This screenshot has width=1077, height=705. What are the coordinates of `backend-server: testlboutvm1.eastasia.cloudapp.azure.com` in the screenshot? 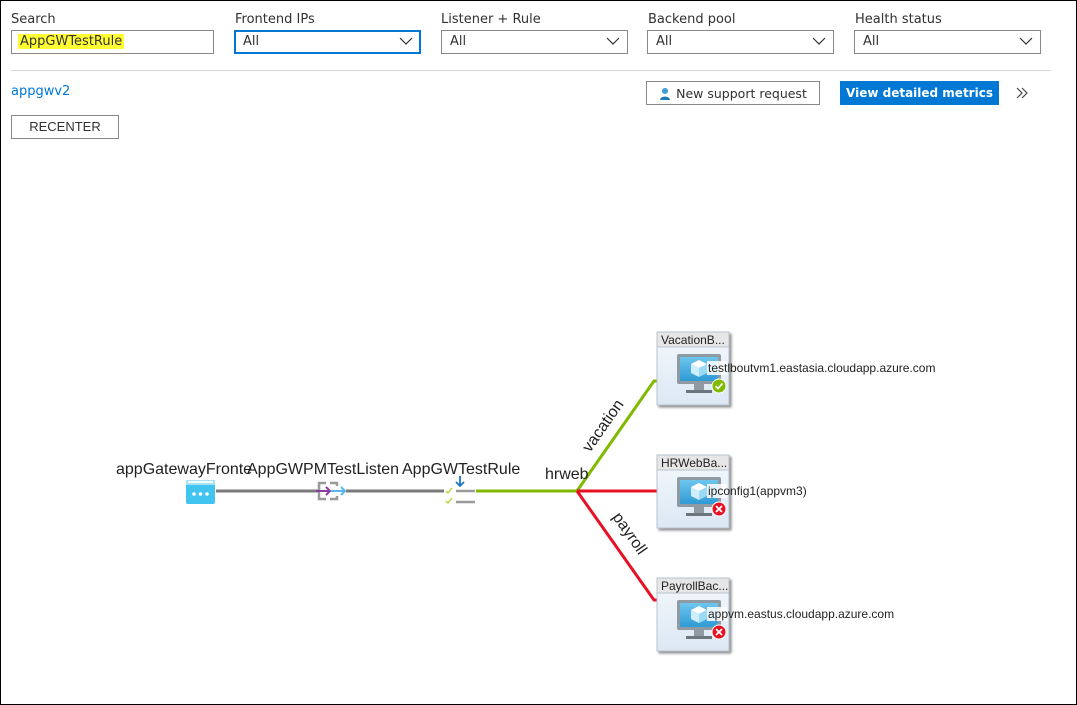 It's located at (821, 368).